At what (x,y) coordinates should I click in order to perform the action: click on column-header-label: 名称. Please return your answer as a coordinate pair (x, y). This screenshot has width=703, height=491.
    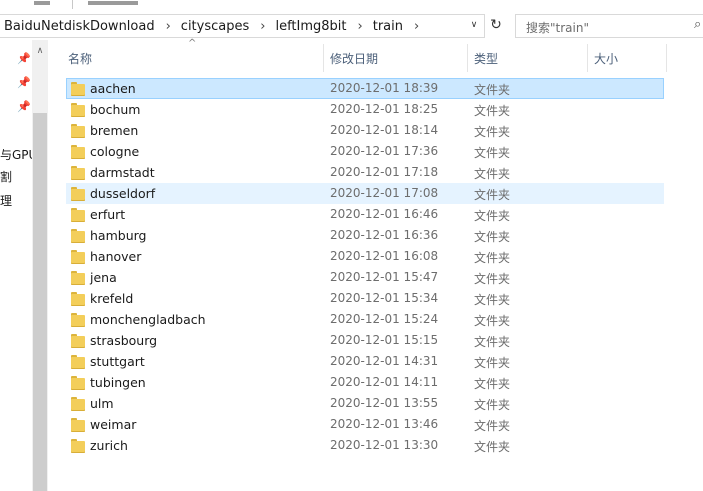
    Looking at the image, I should click on (80, 58).